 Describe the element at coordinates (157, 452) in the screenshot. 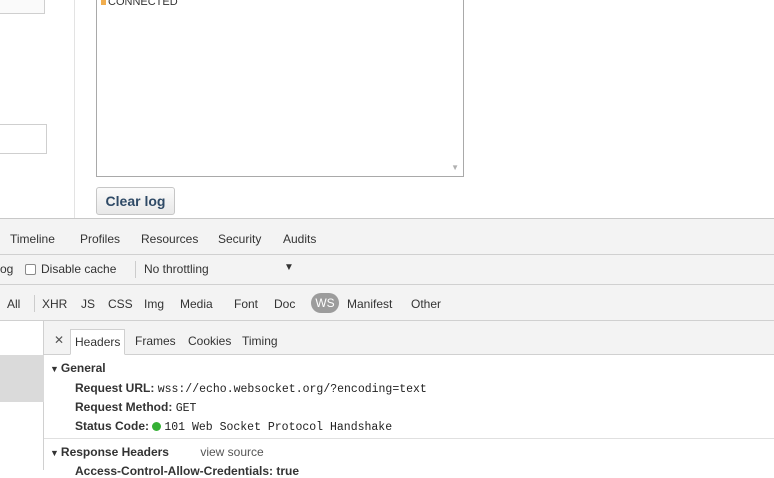

I see `response-headers-section-header: ▼ Response Headers view source` at that location.